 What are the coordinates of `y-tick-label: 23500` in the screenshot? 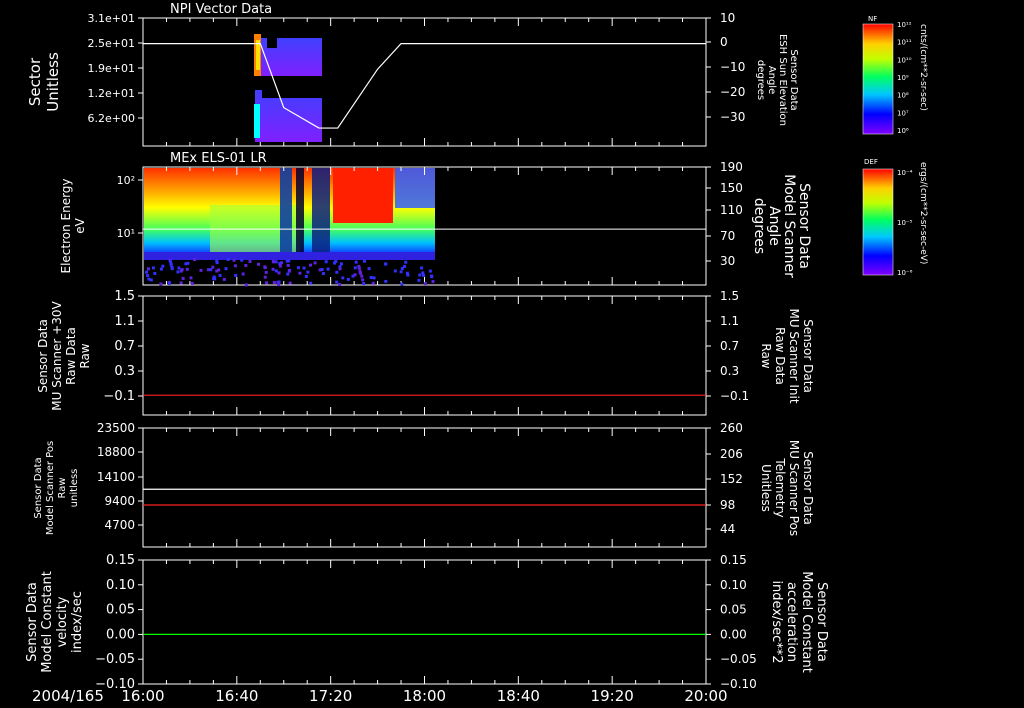 It's located at (116, 428).